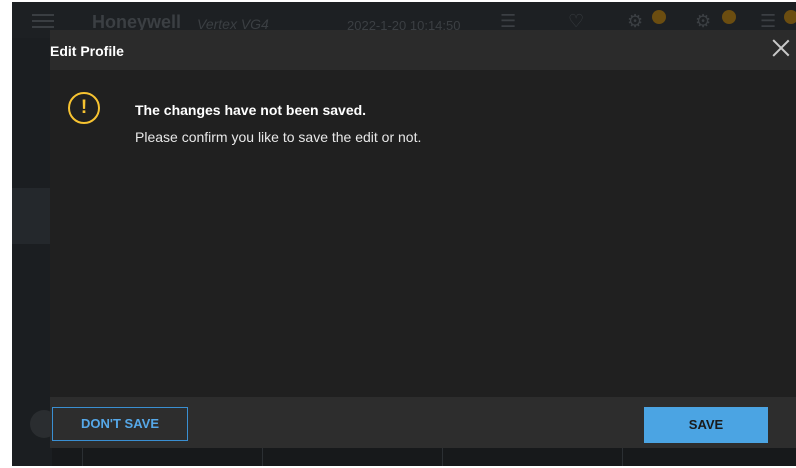  Describe the element at coordinates (84, 108) in the screenshot. I see `warning-icon: !` at that location.